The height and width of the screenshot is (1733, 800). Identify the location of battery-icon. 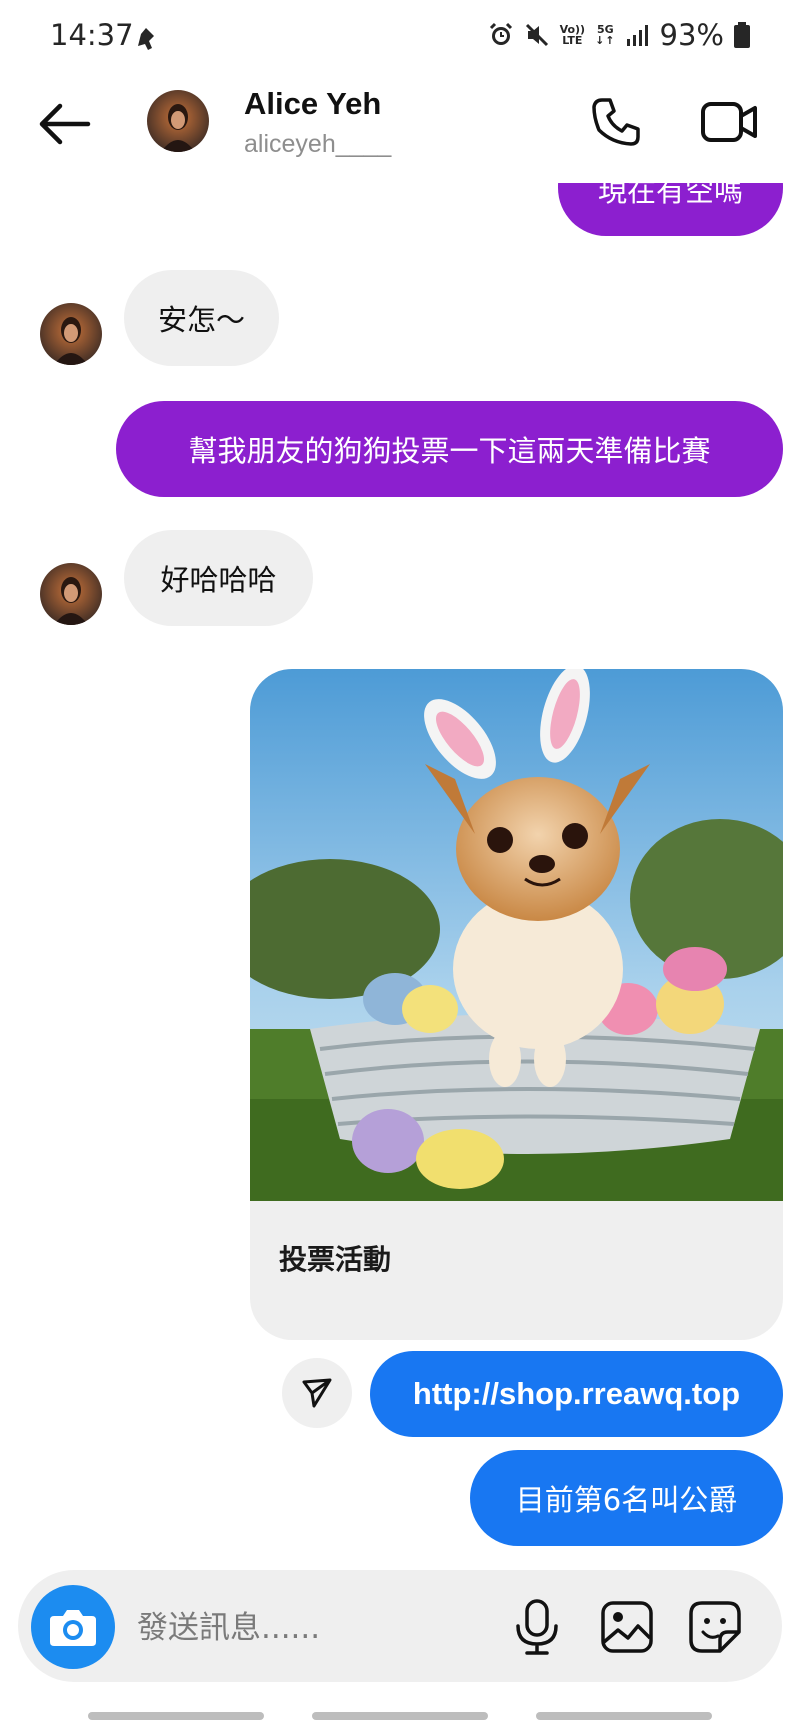
(742, 35).